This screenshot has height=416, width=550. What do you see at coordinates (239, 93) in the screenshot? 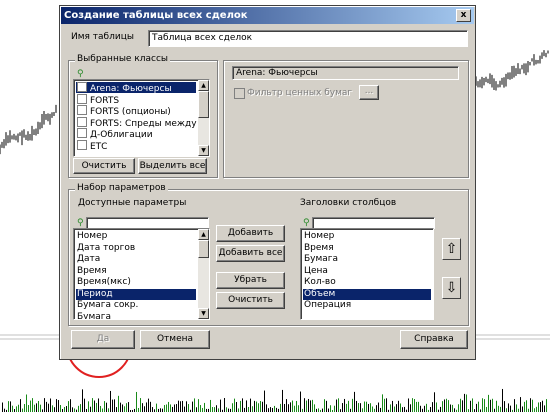
I see `securities-filter-checkbox` at bounding box center [239, 93].